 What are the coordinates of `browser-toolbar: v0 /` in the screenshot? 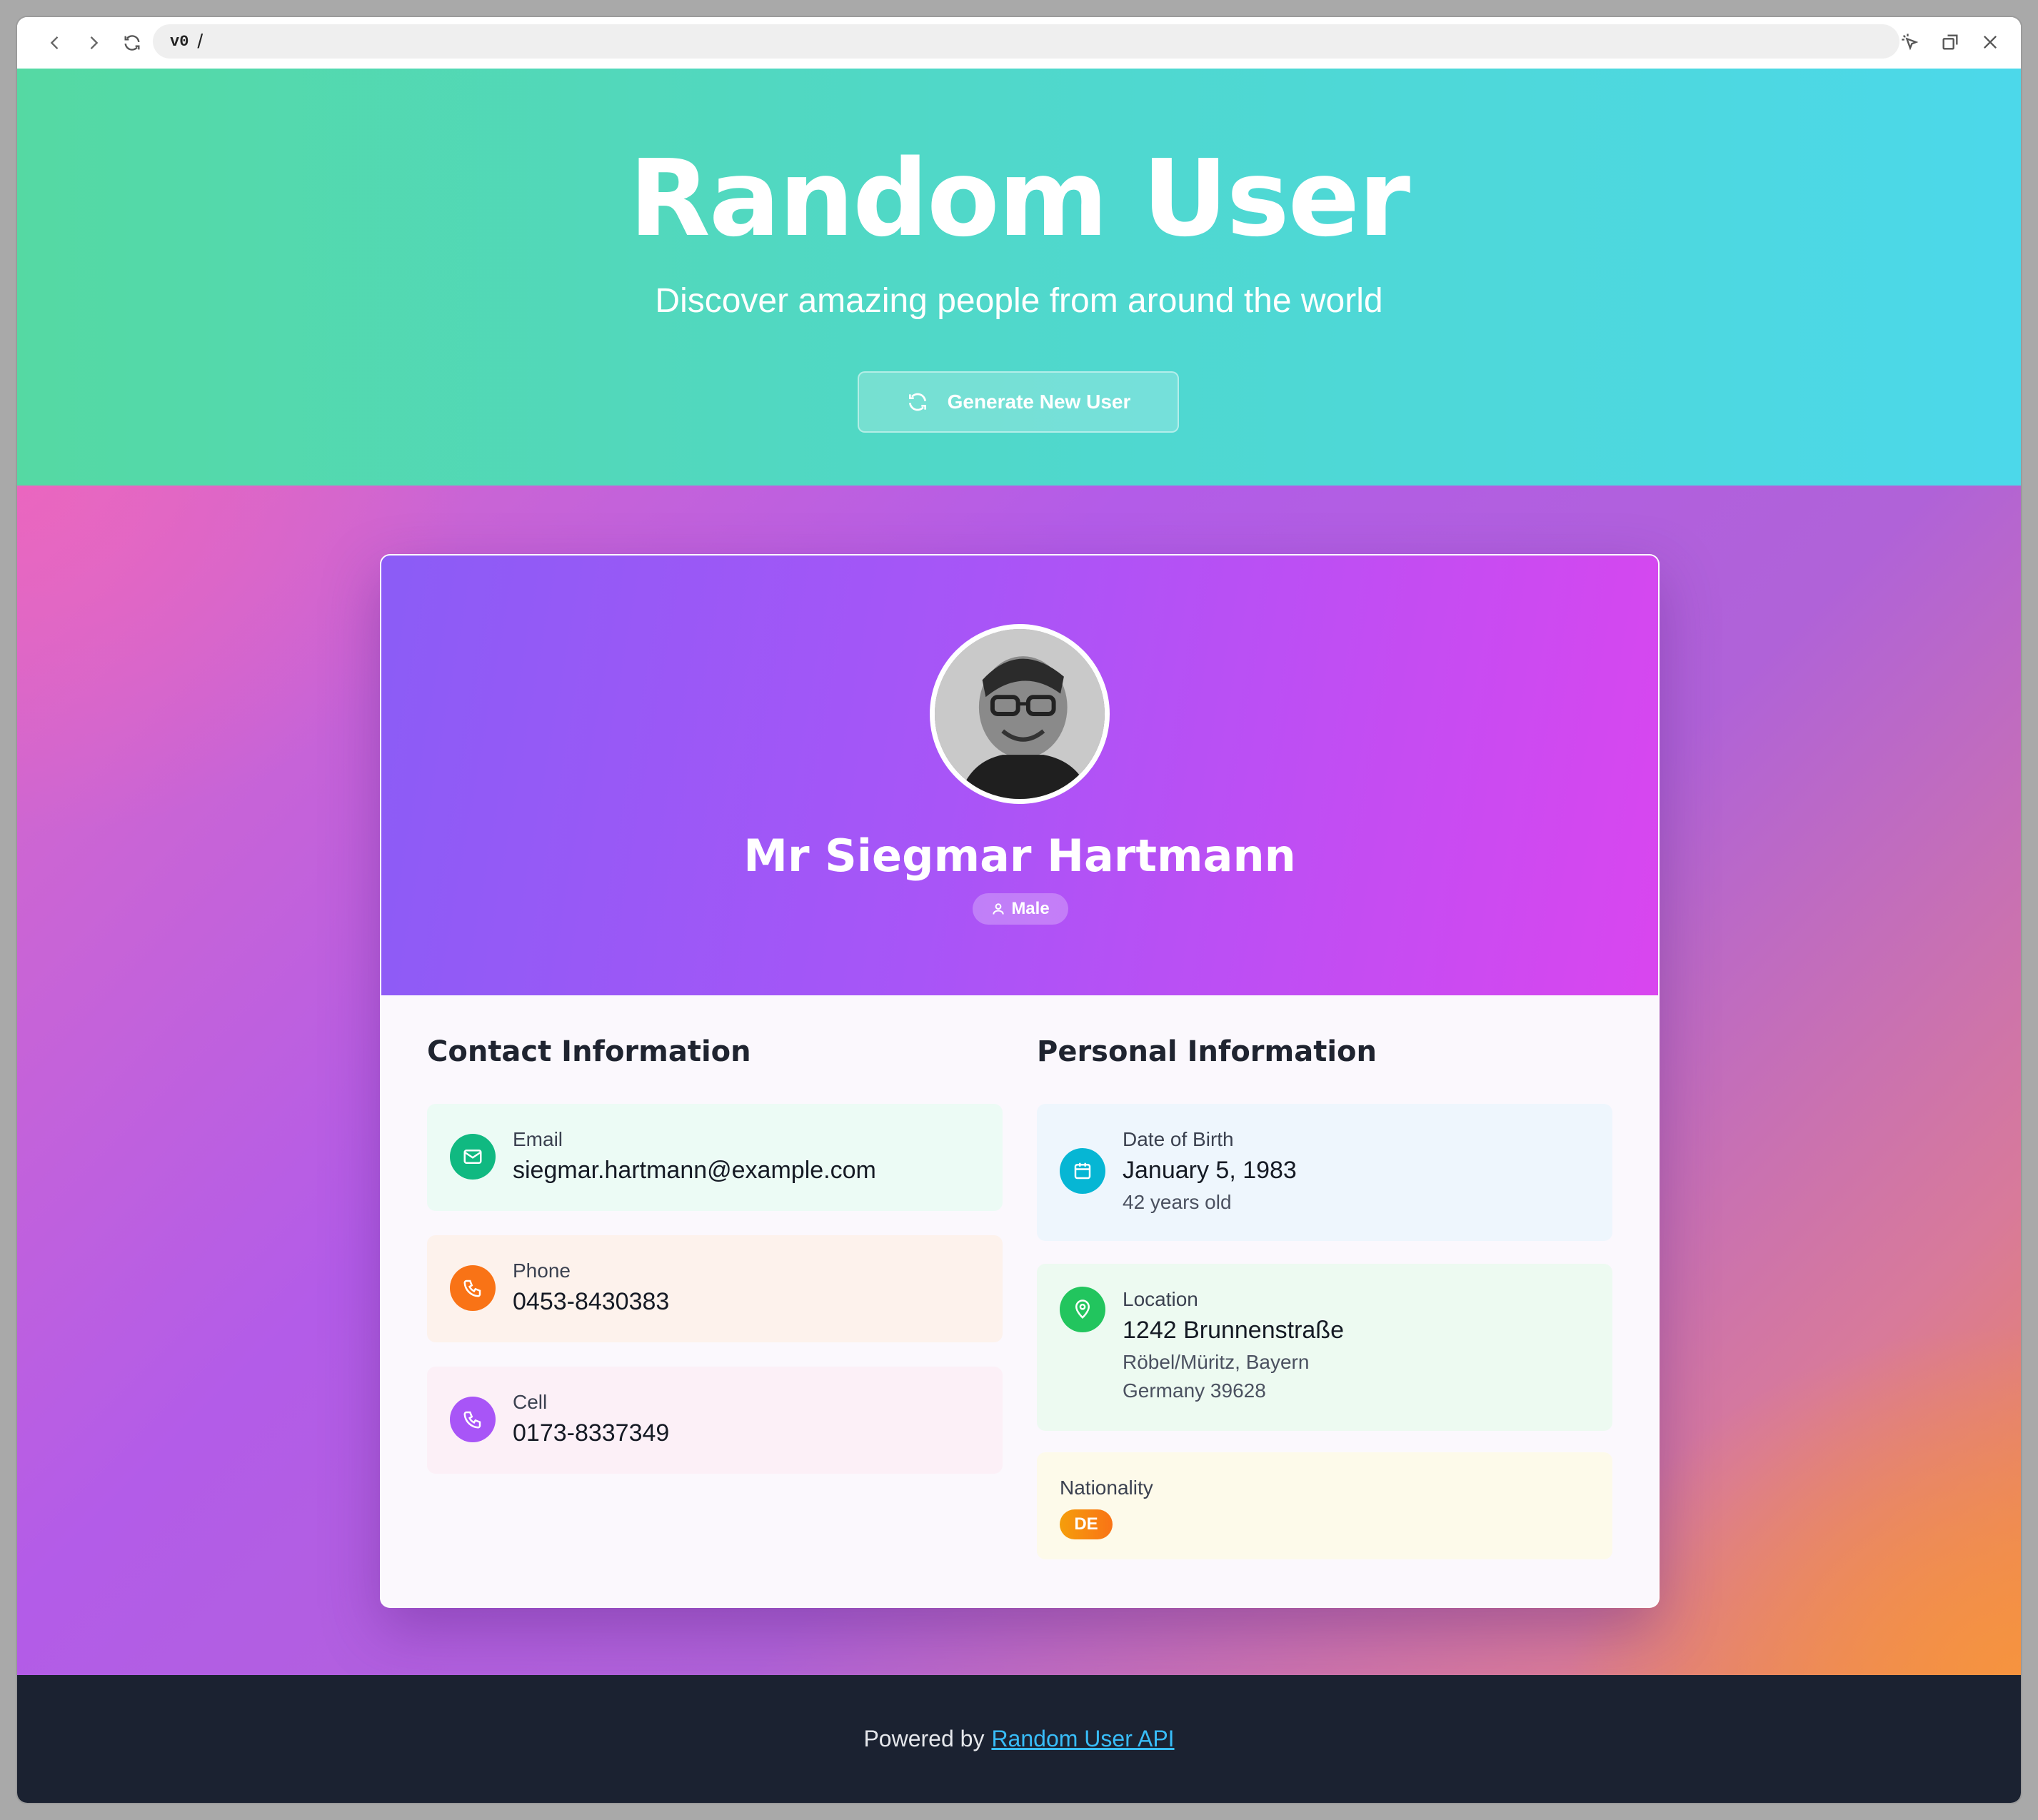 It's located at (1019, 43).